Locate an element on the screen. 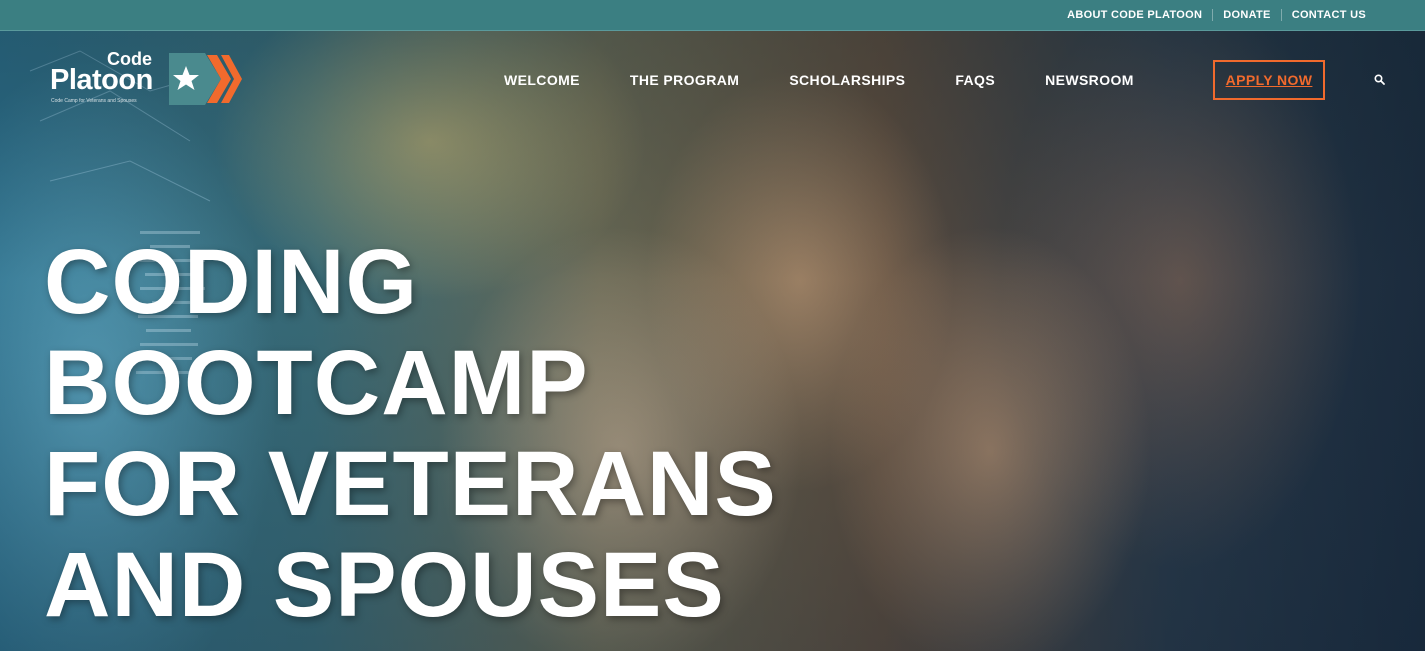  headline-line: CODING is located at coordinates (231, 282).